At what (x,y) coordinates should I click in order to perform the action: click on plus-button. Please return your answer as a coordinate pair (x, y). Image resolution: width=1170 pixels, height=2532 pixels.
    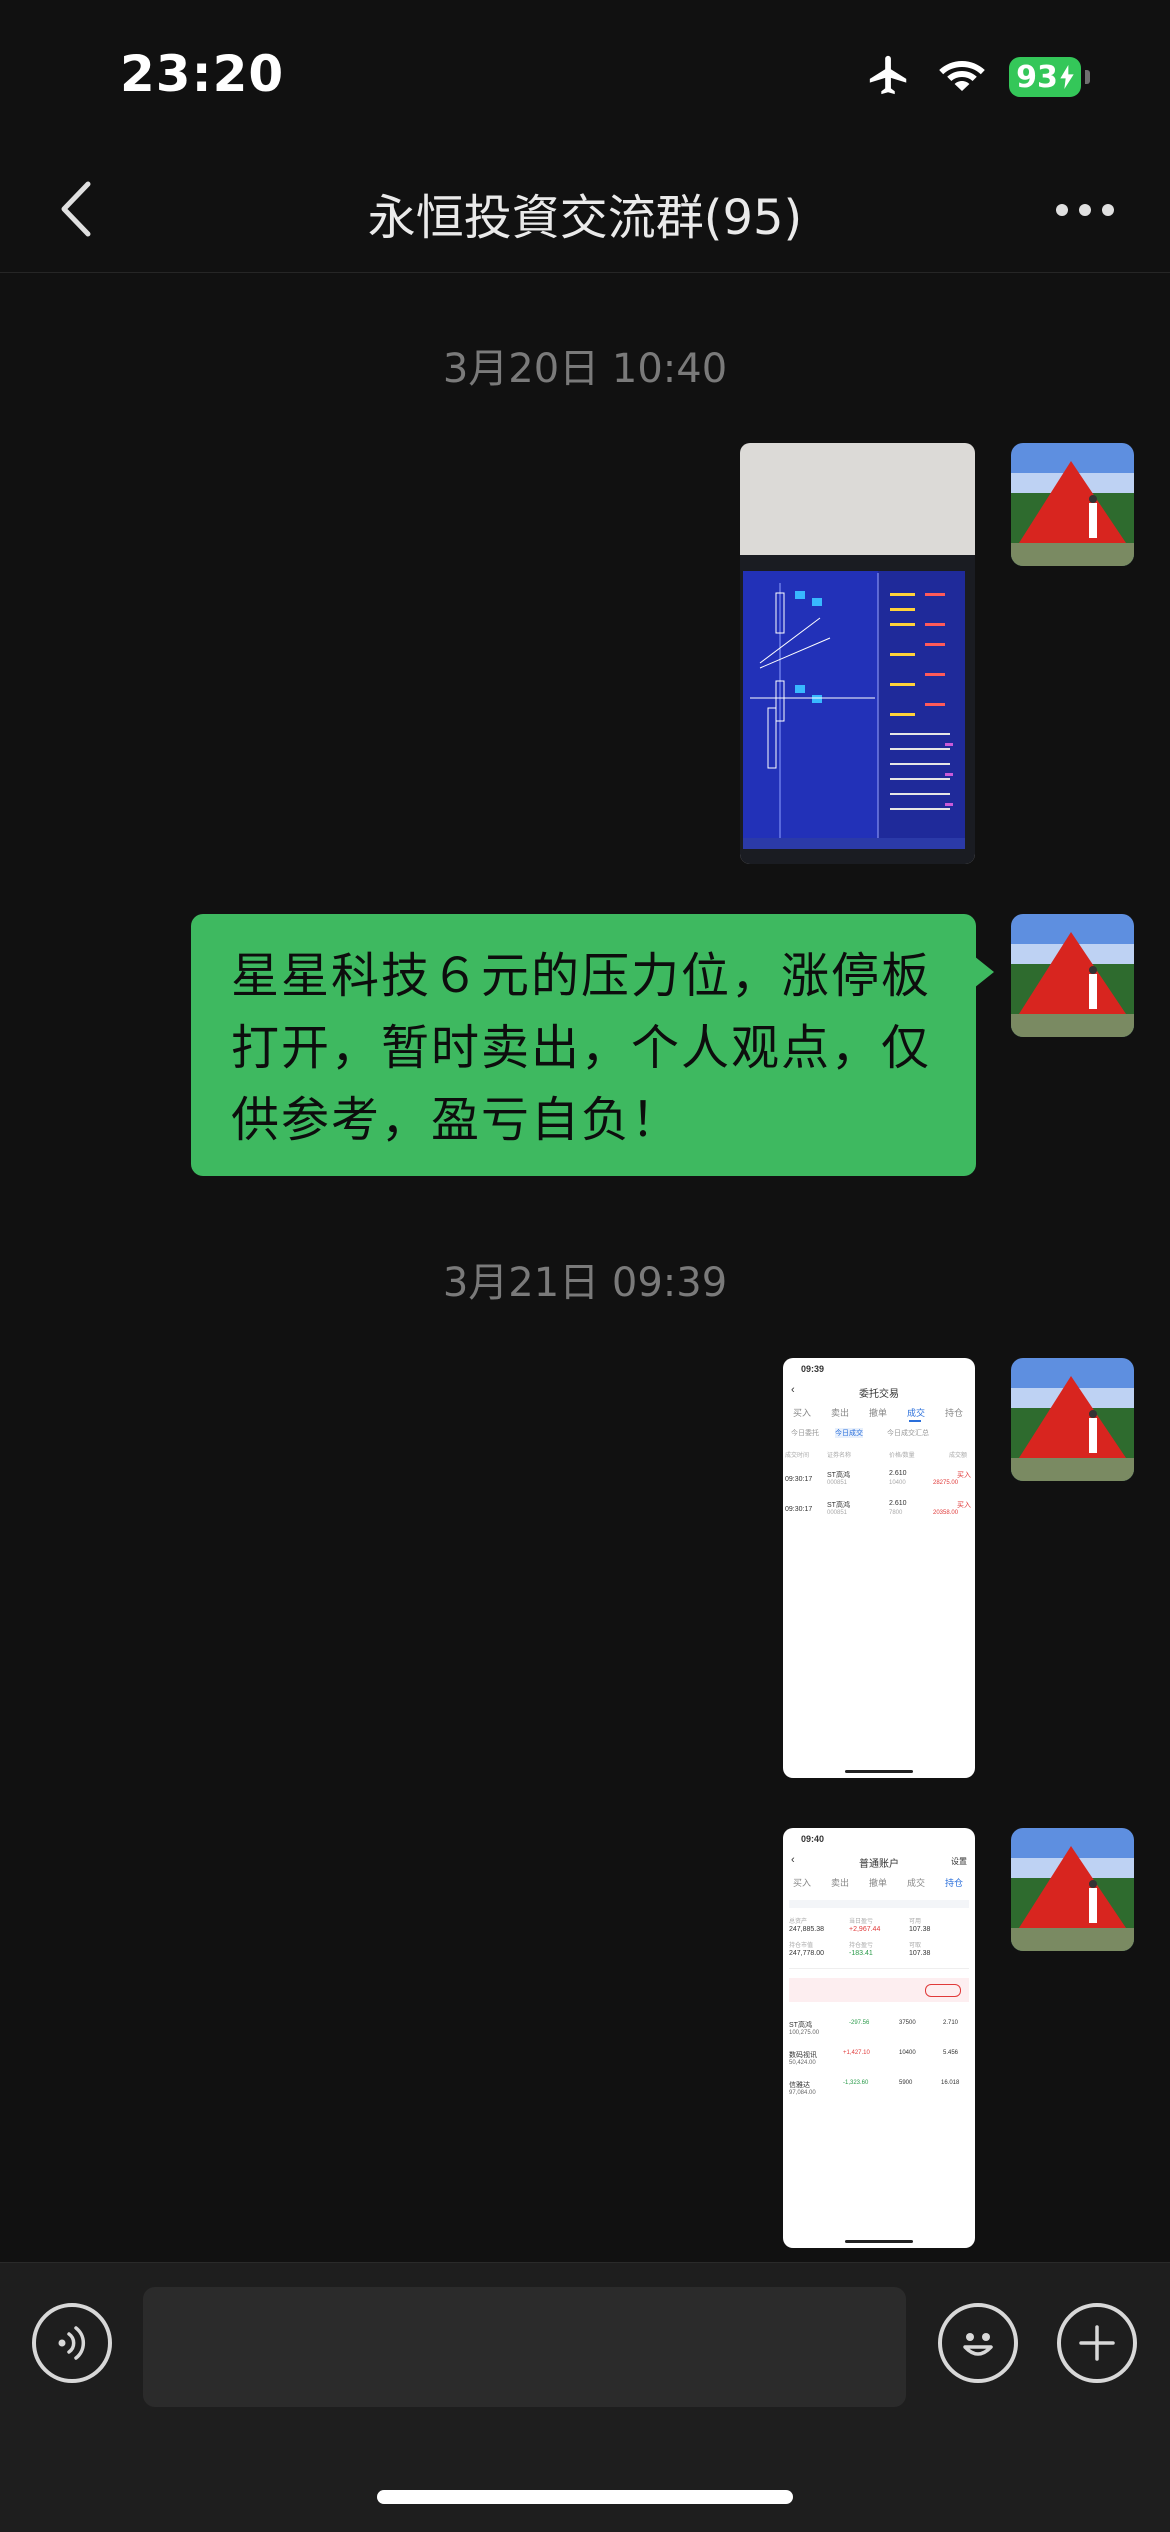
    Looking at the image, I should click on (1097, 2343).